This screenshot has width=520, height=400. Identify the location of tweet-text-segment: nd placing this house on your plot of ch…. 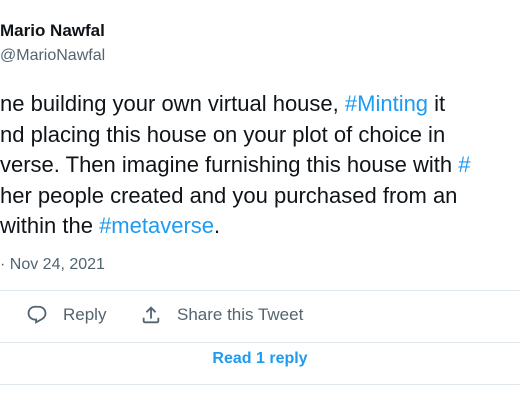
(223, 134).